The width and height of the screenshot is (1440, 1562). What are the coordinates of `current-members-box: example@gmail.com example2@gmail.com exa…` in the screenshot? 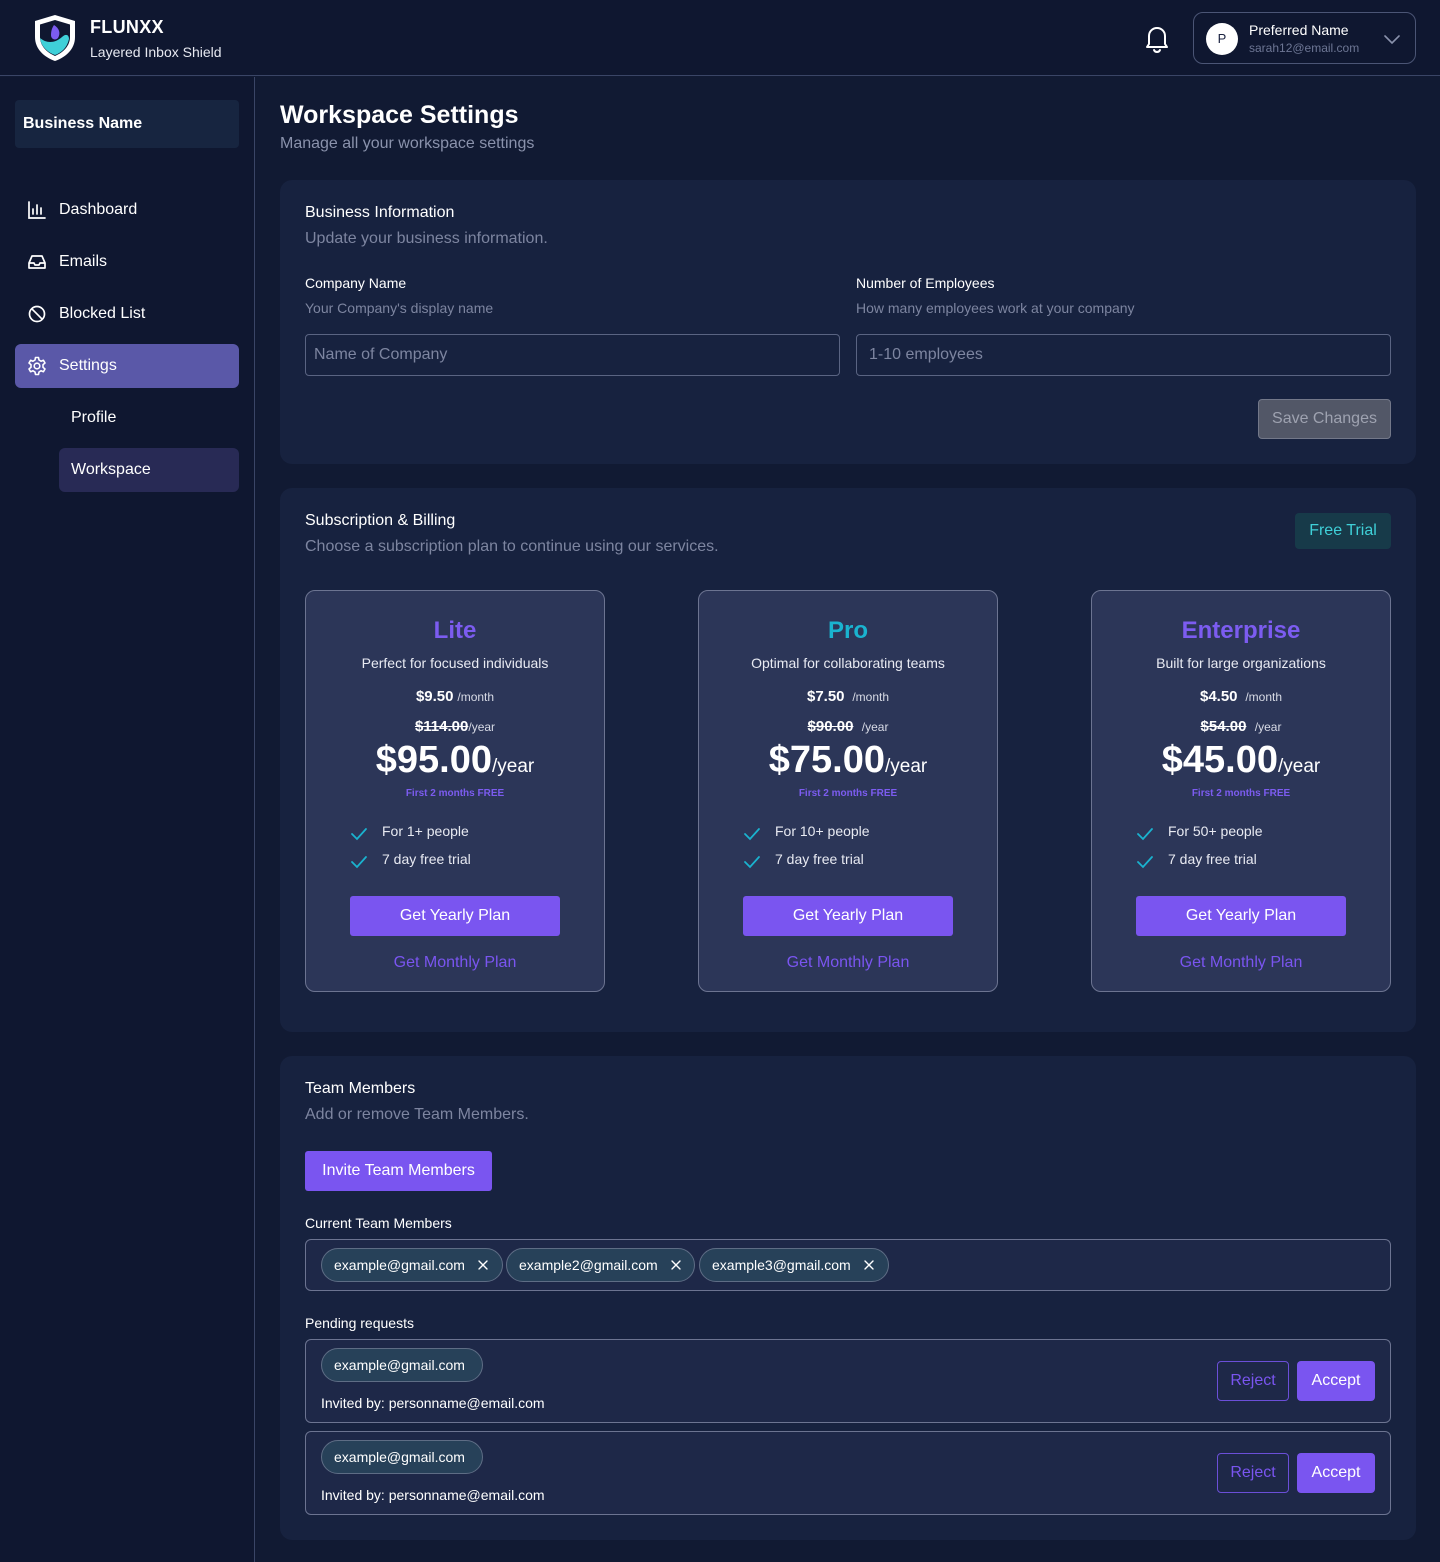 It's located at (848, 1265).